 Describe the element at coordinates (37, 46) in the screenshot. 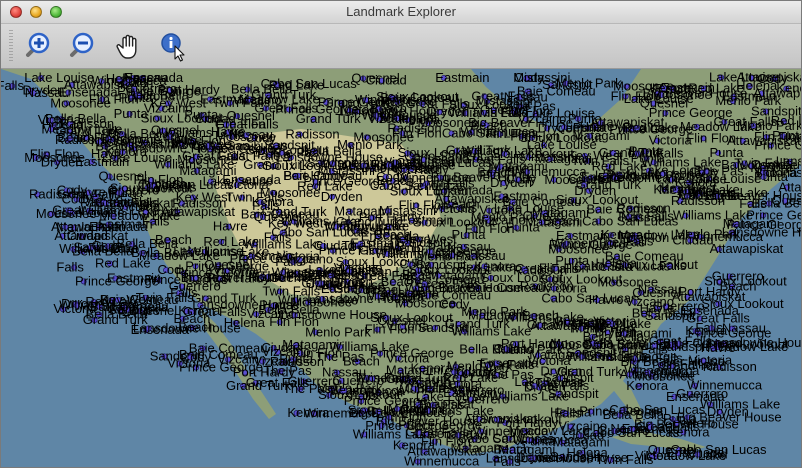

I see `zoom-in-button` at that location.